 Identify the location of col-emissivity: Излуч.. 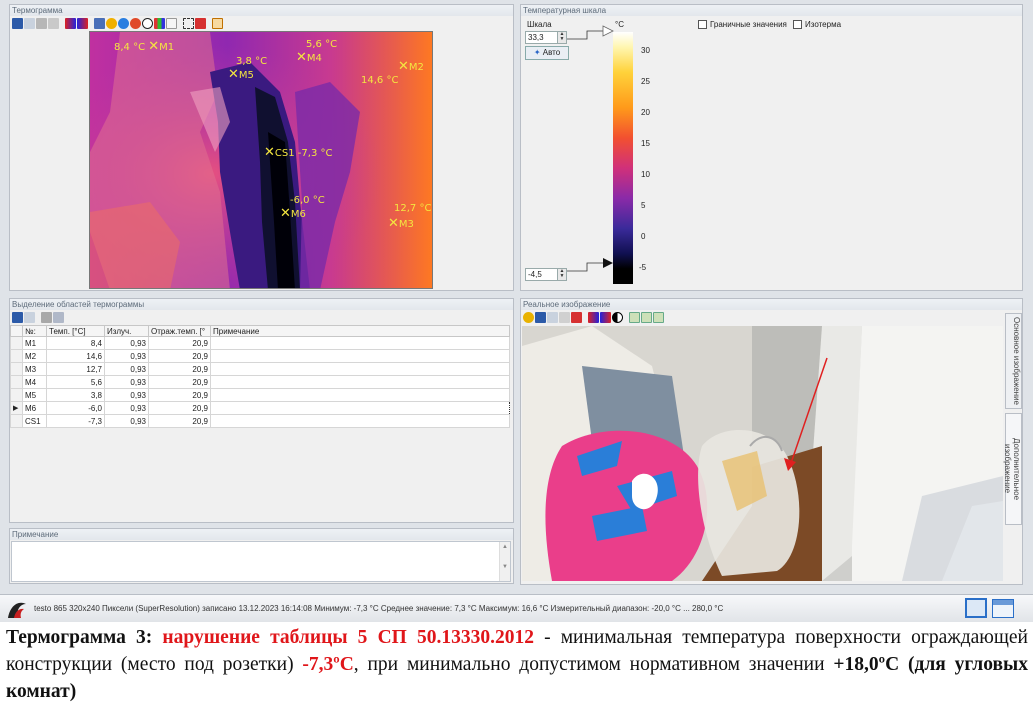
(126, 331).